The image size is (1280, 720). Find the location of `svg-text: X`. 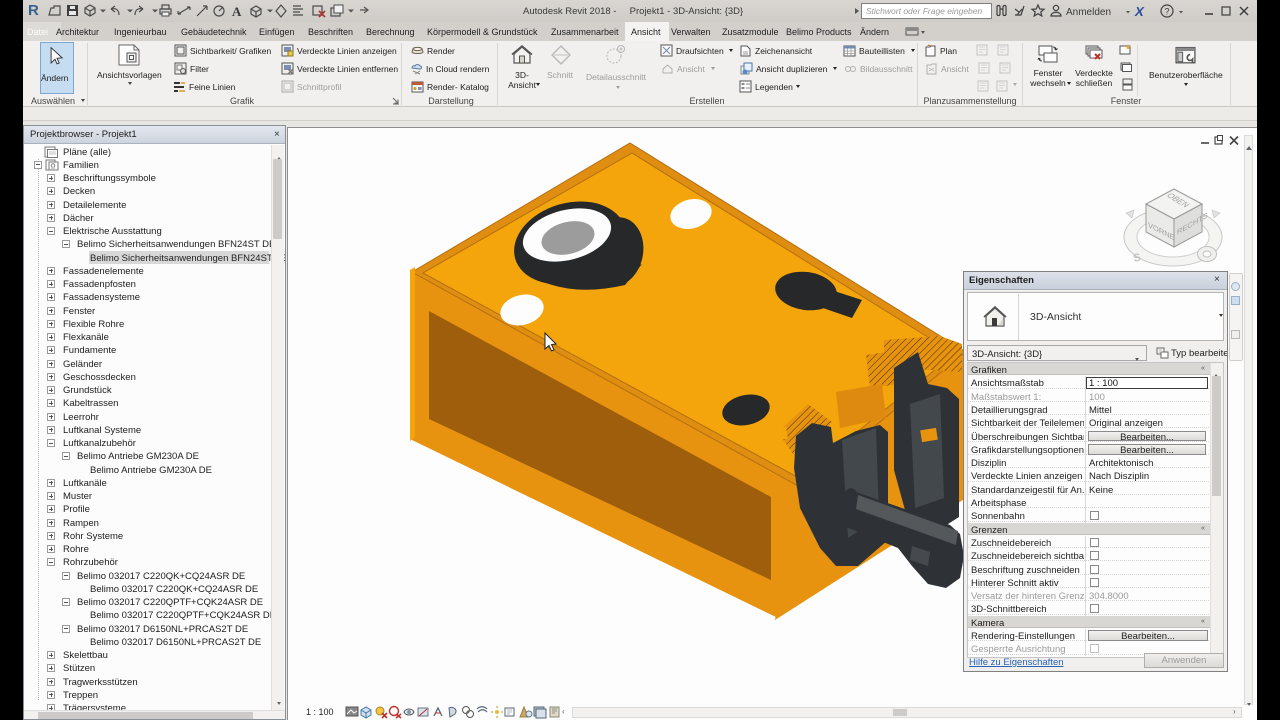

svg-text: X is located at coordinates (1140, 11).